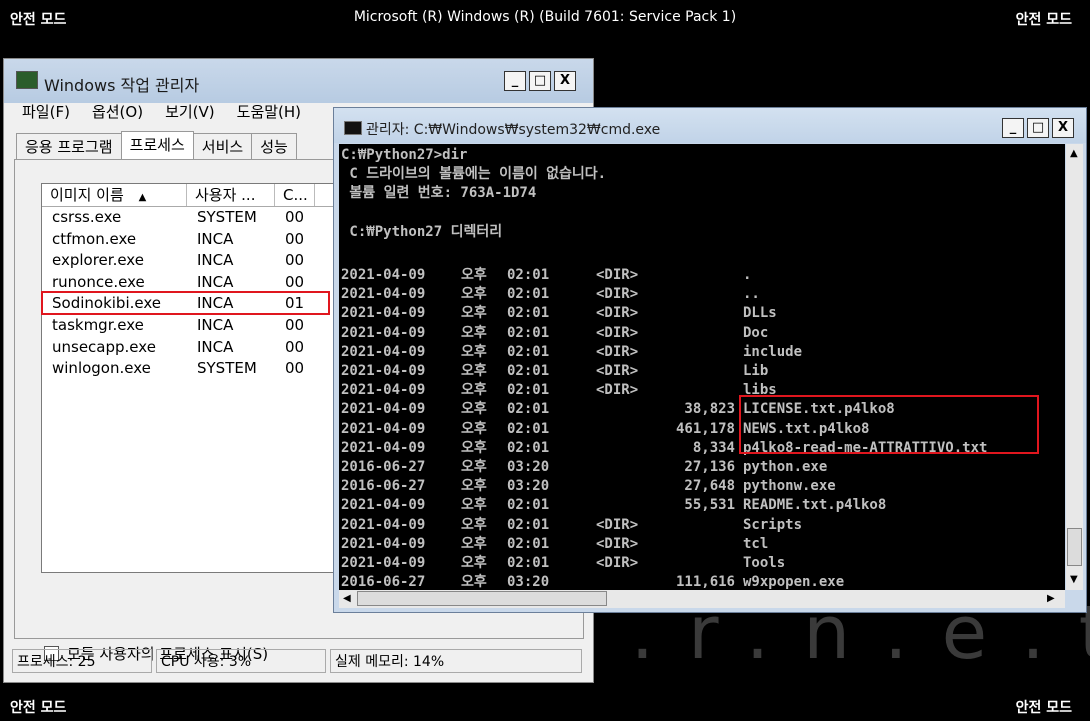 Image resolution: width=1090 pixels, height=721 pixels. What do you see at coordinates (456, 661) in the screenshot?
I see `status-memory: 실제 메모리: 14%` at bounding box center [456, 661].